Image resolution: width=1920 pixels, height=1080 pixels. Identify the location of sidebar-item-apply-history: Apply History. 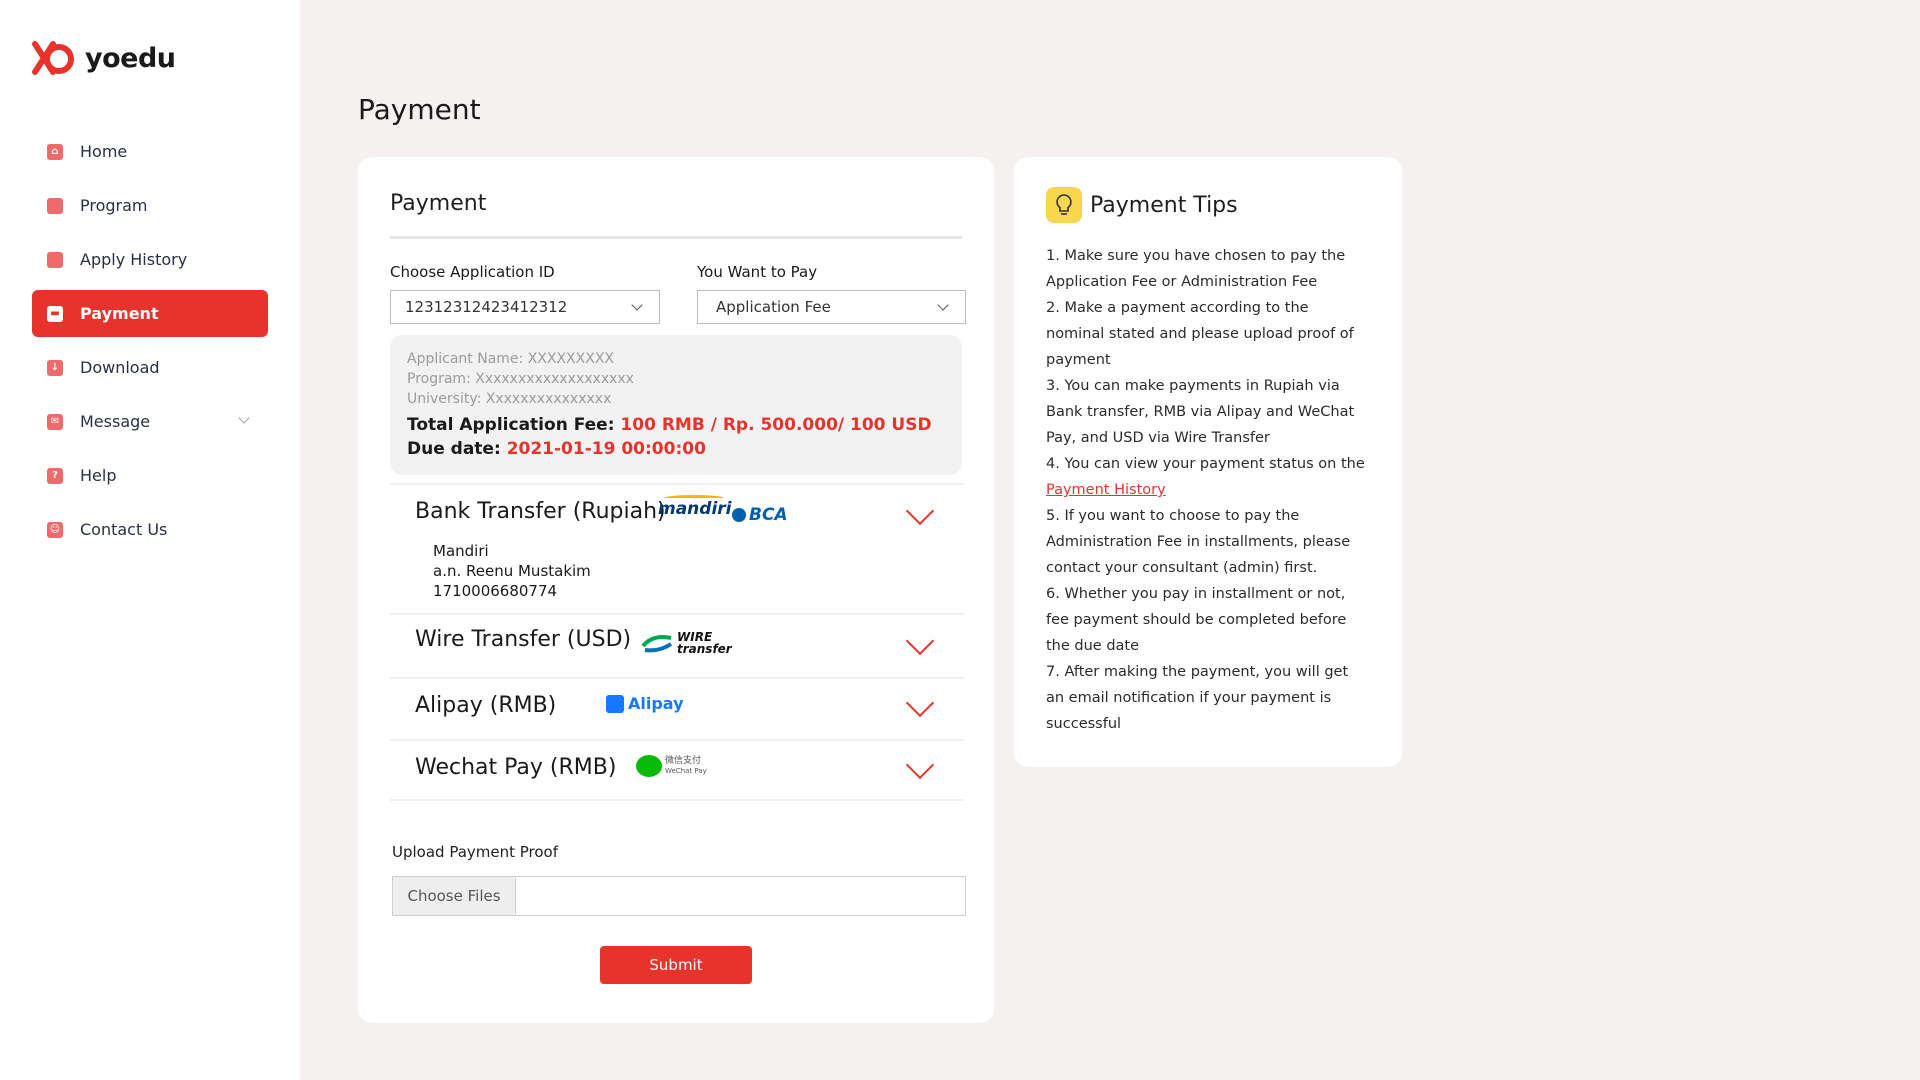
(150, 259).